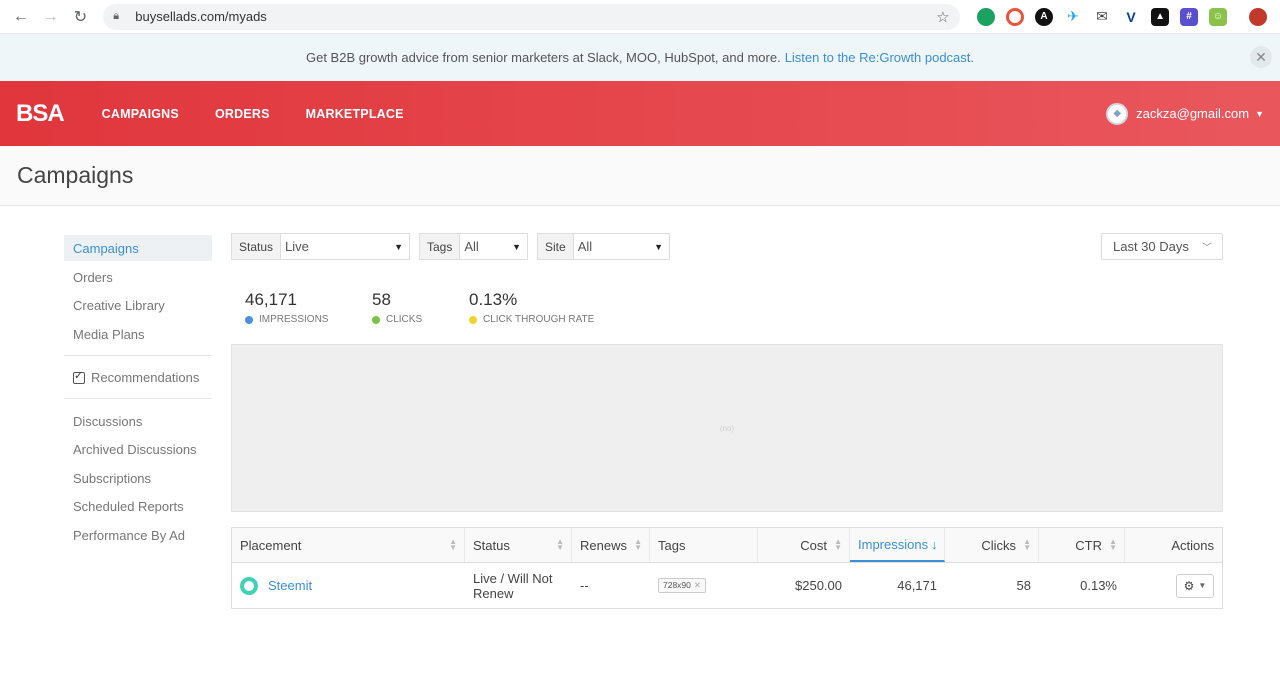 This screenshot has width=1280, height=694. What do you see at coordinates (21, 17) in the screenshot?
I see `back-icon: ←` at bounding box center [21, 17].